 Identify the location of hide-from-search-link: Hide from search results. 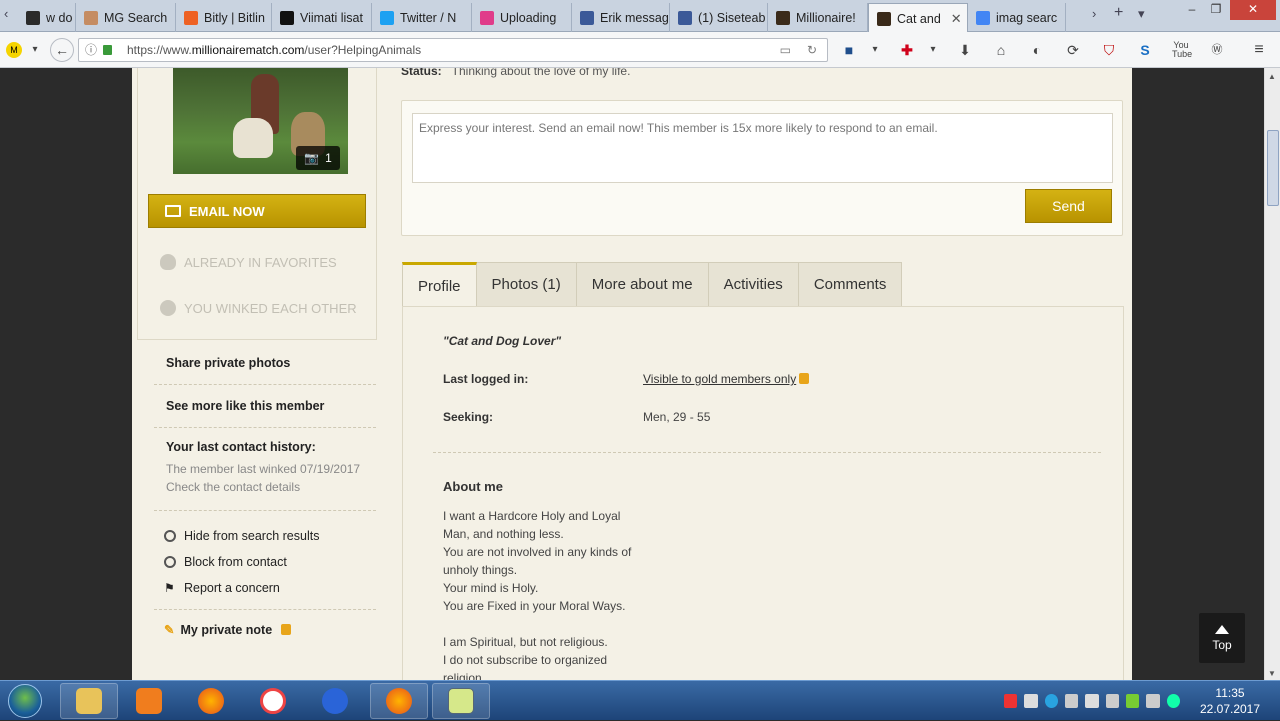
(265, 536).